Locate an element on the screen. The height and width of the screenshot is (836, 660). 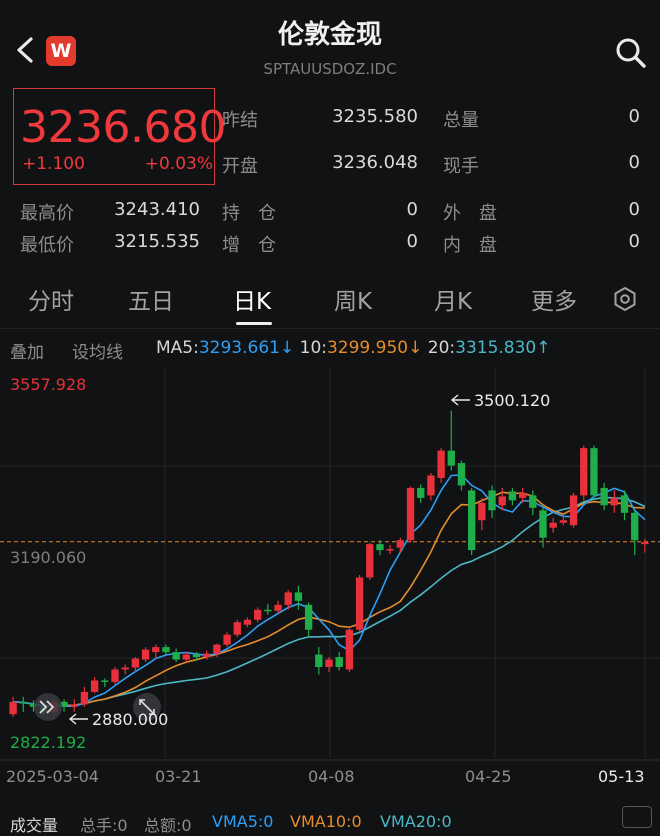
value-open-interest: 0 is located at coordinates (412, 209).